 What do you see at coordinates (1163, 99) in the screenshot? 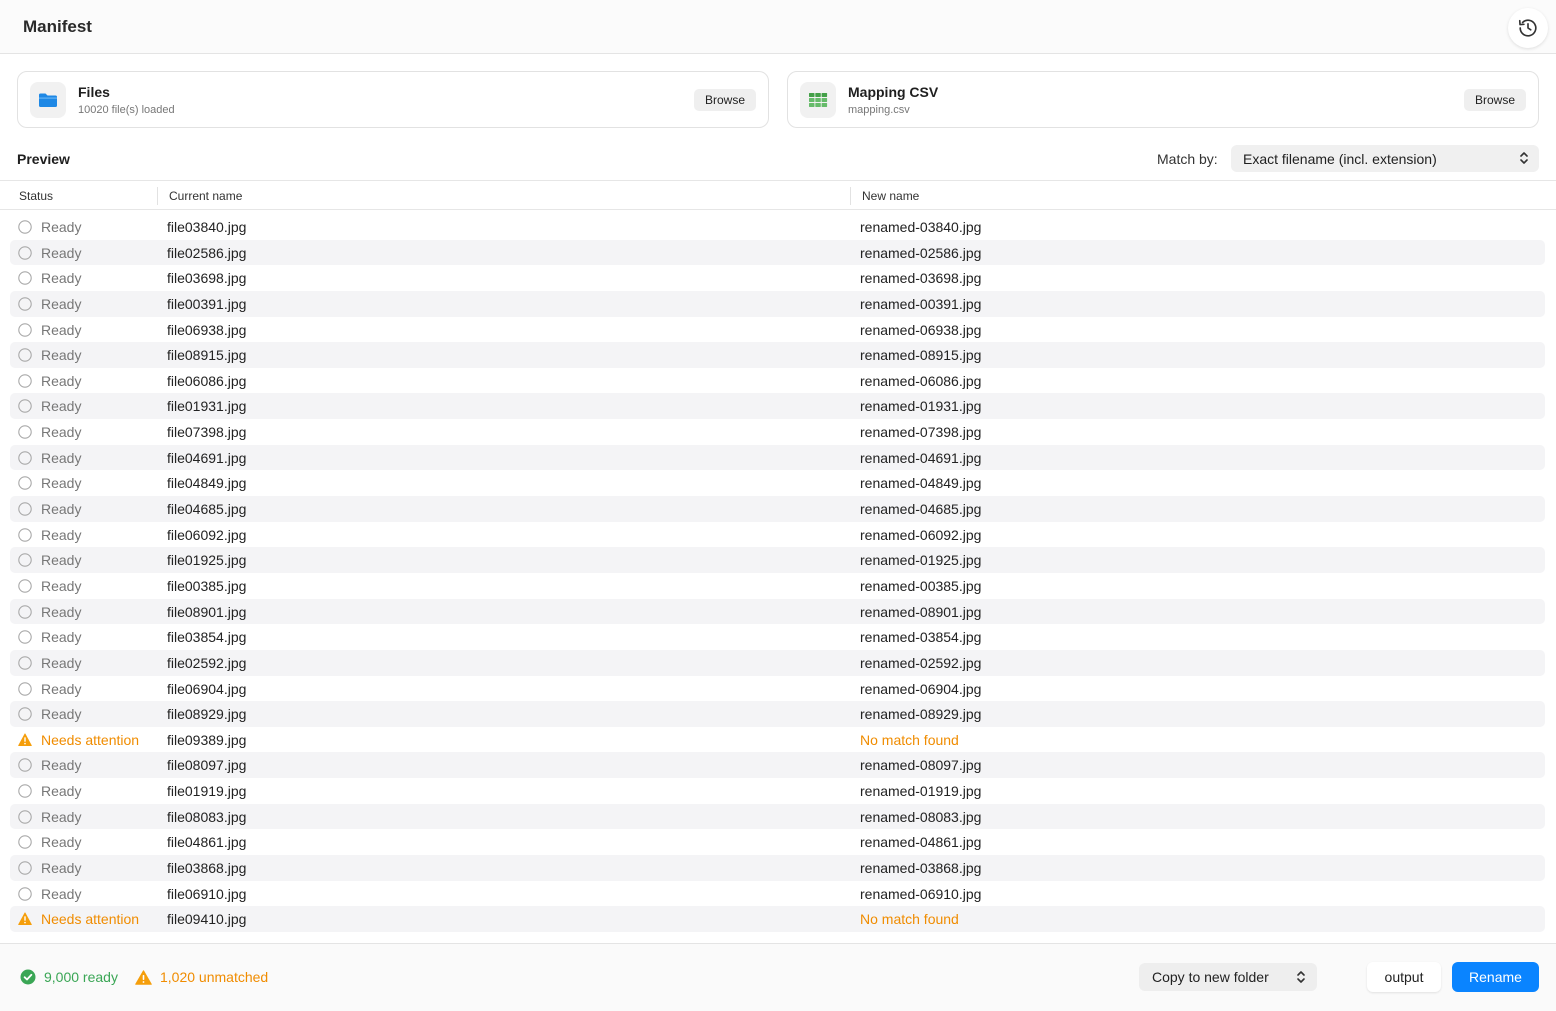
I see `mapping-card: Mapping CSV mapping.csv Browse` at bounding box center [1163, 99].